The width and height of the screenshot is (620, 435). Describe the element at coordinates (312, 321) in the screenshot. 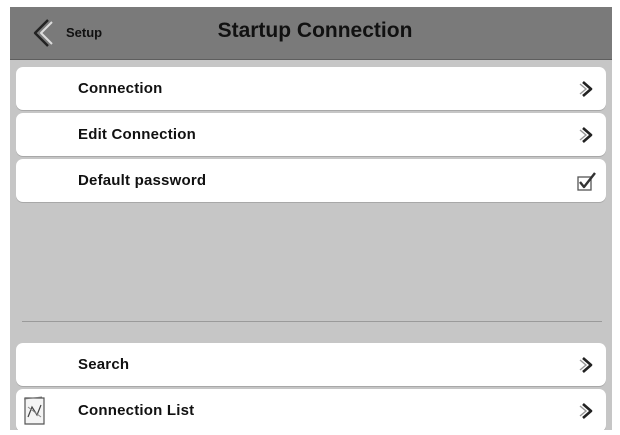

I see `section-divider` at that location.